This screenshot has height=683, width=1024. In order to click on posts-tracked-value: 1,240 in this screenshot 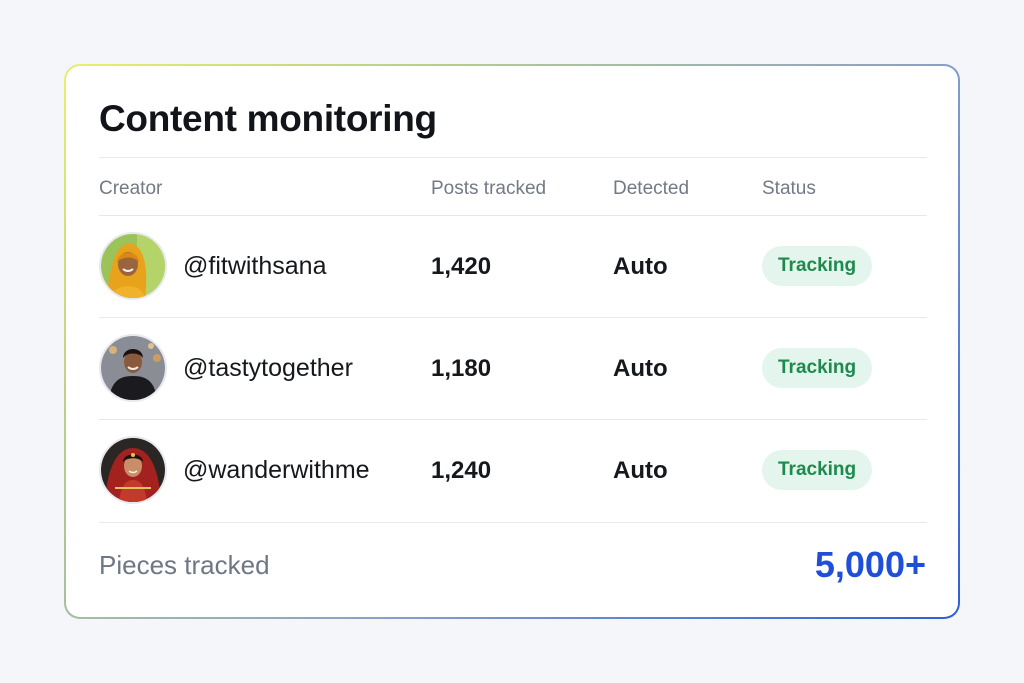, I will do `click(461, 470)`.